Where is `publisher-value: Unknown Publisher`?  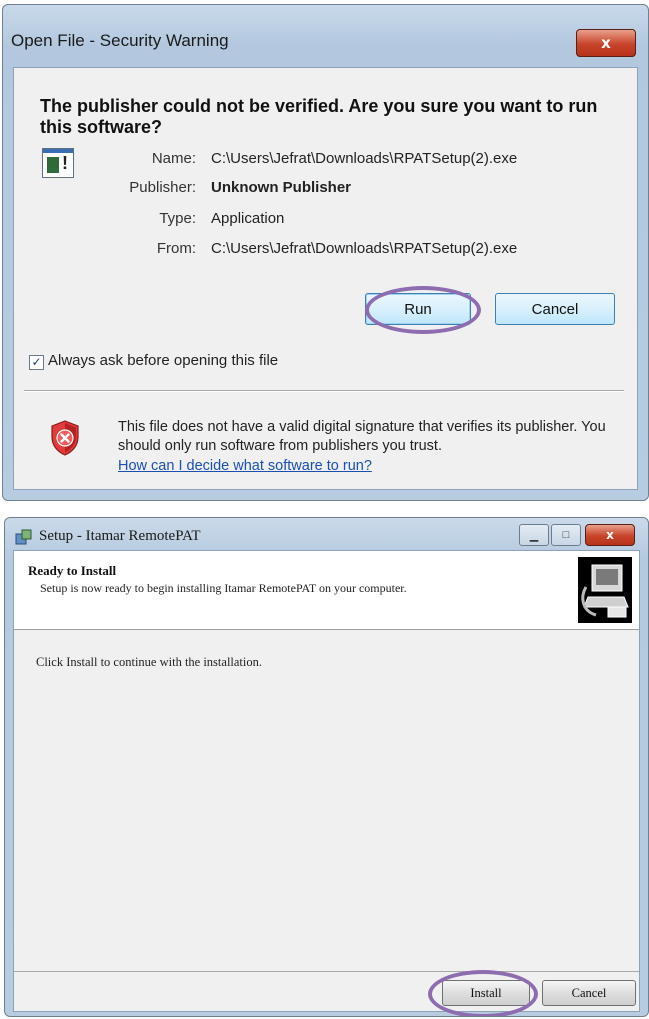 publisher-value: Unknown Publisher is located at coordinates (281, 187).